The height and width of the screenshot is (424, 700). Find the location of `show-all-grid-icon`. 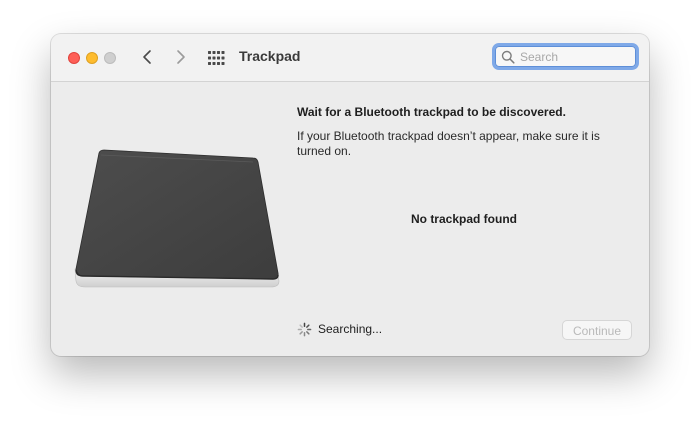

show-all-grid-icon is located at coordinates (216, 58).